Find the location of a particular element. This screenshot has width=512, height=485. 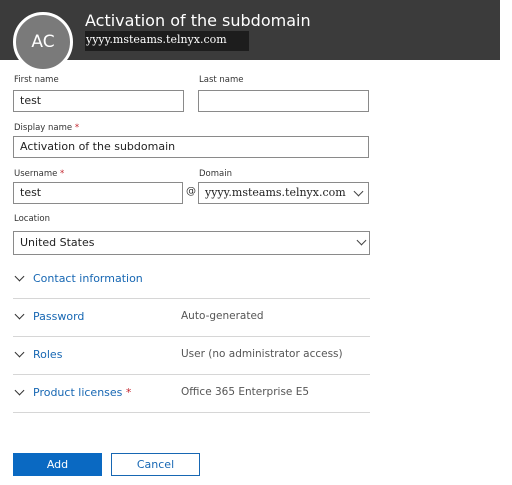

location-label: Location is located at coordinates (32, 219).